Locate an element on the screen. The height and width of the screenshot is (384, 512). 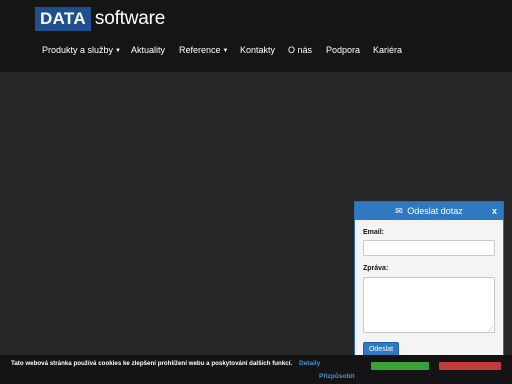
nav-item-produkty-a-sluzby: Produkty a služby ▼ is located at coordinates (81, 50).